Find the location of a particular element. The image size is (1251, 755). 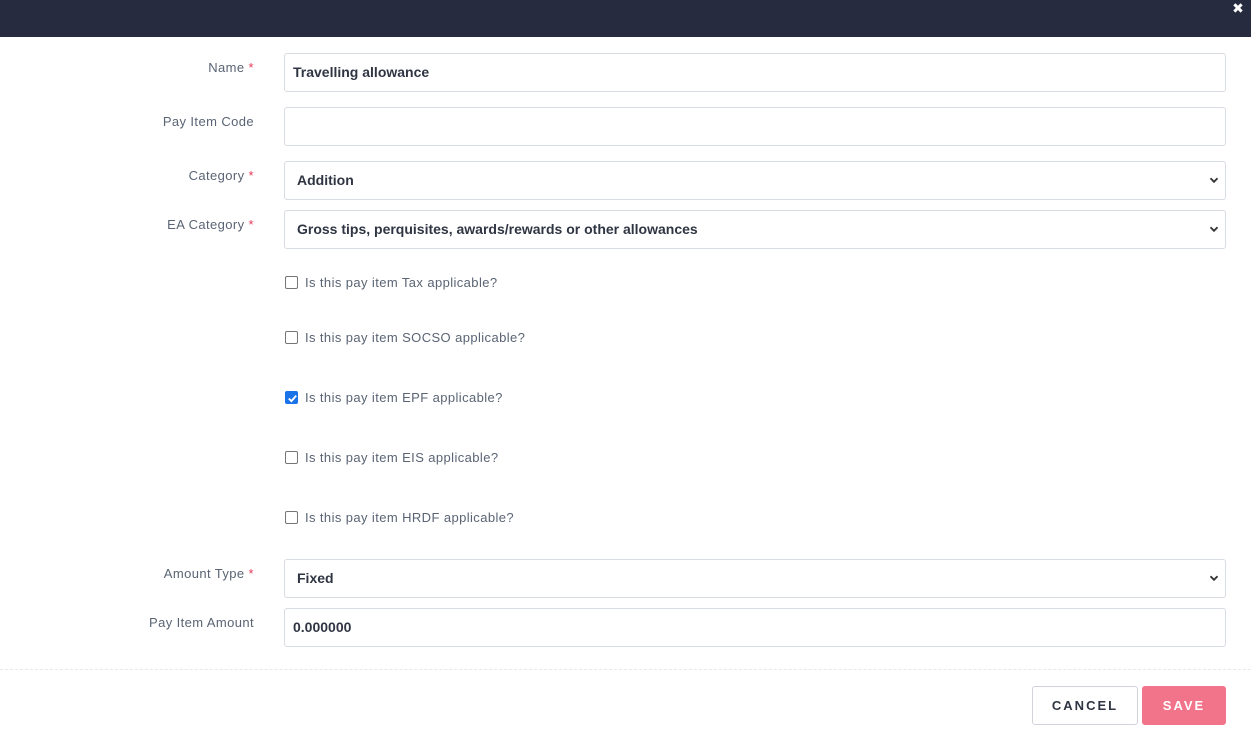

tax-applicable-checkbox is located at coordinates (291, 282).